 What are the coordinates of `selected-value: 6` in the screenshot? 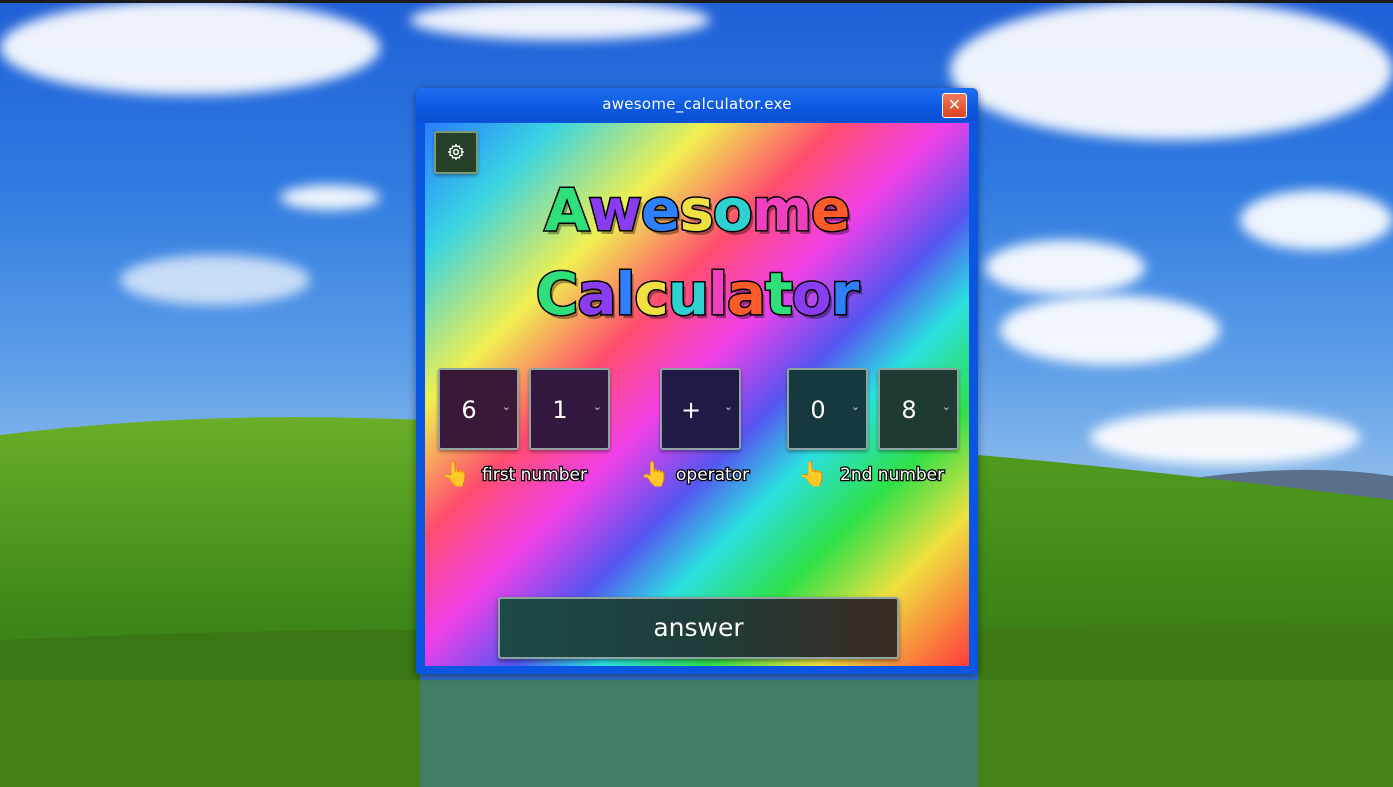 It's located at (469, 410).